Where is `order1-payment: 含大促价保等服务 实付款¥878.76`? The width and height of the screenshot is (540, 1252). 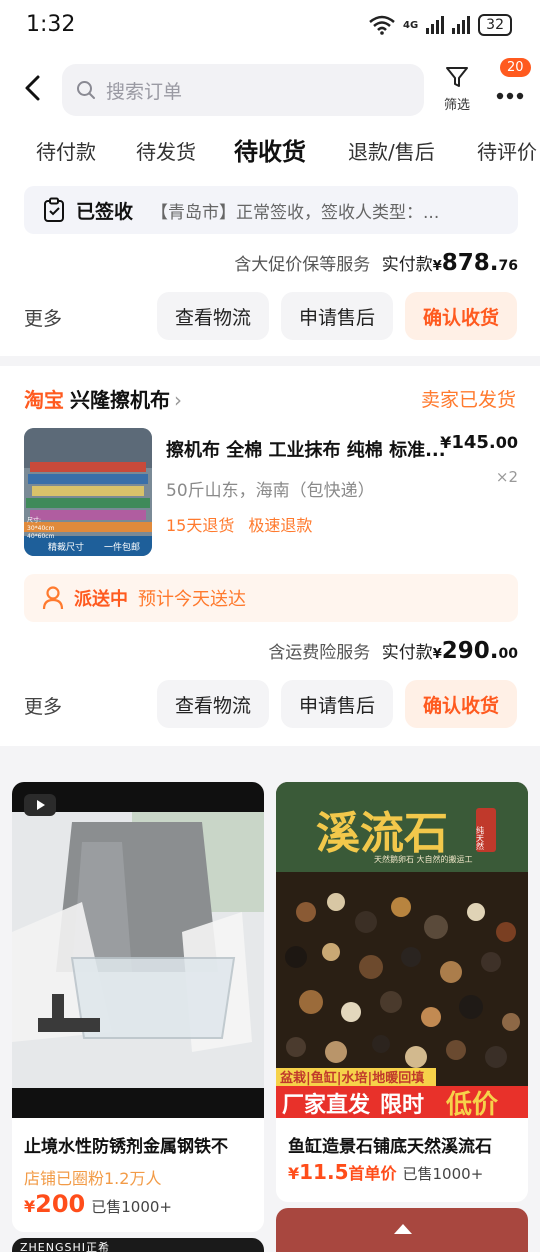
order1-payment: 含大促价保等服务 实付款¥878.76 is located at coordinates (376, 263).